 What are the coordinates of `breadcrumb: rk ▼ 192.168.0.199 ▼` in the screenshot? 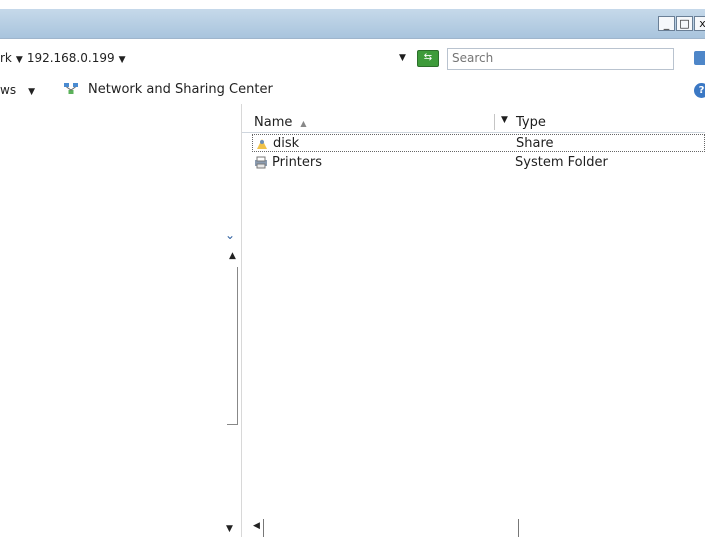 It's located at (65, 58).